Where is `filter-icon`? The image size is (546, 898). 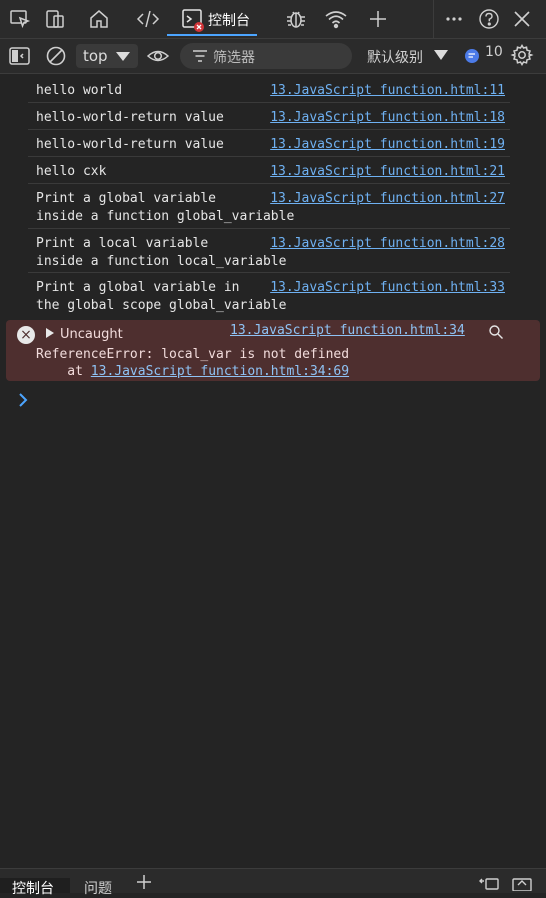
filter-icon is located at coordinates (200, 56).